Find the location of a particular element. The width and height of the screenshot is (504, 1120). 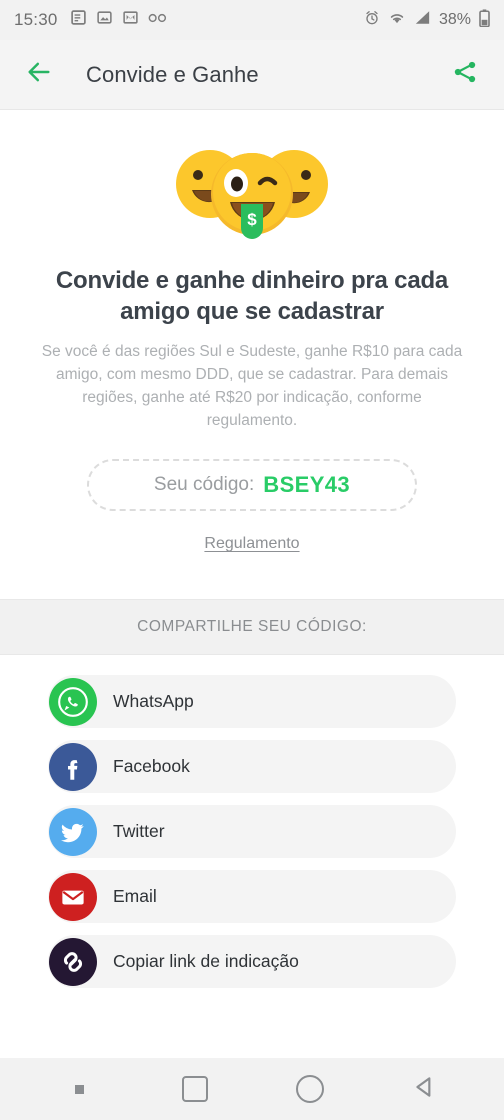

whatsapp-icon is located at coordinates (73, 701).